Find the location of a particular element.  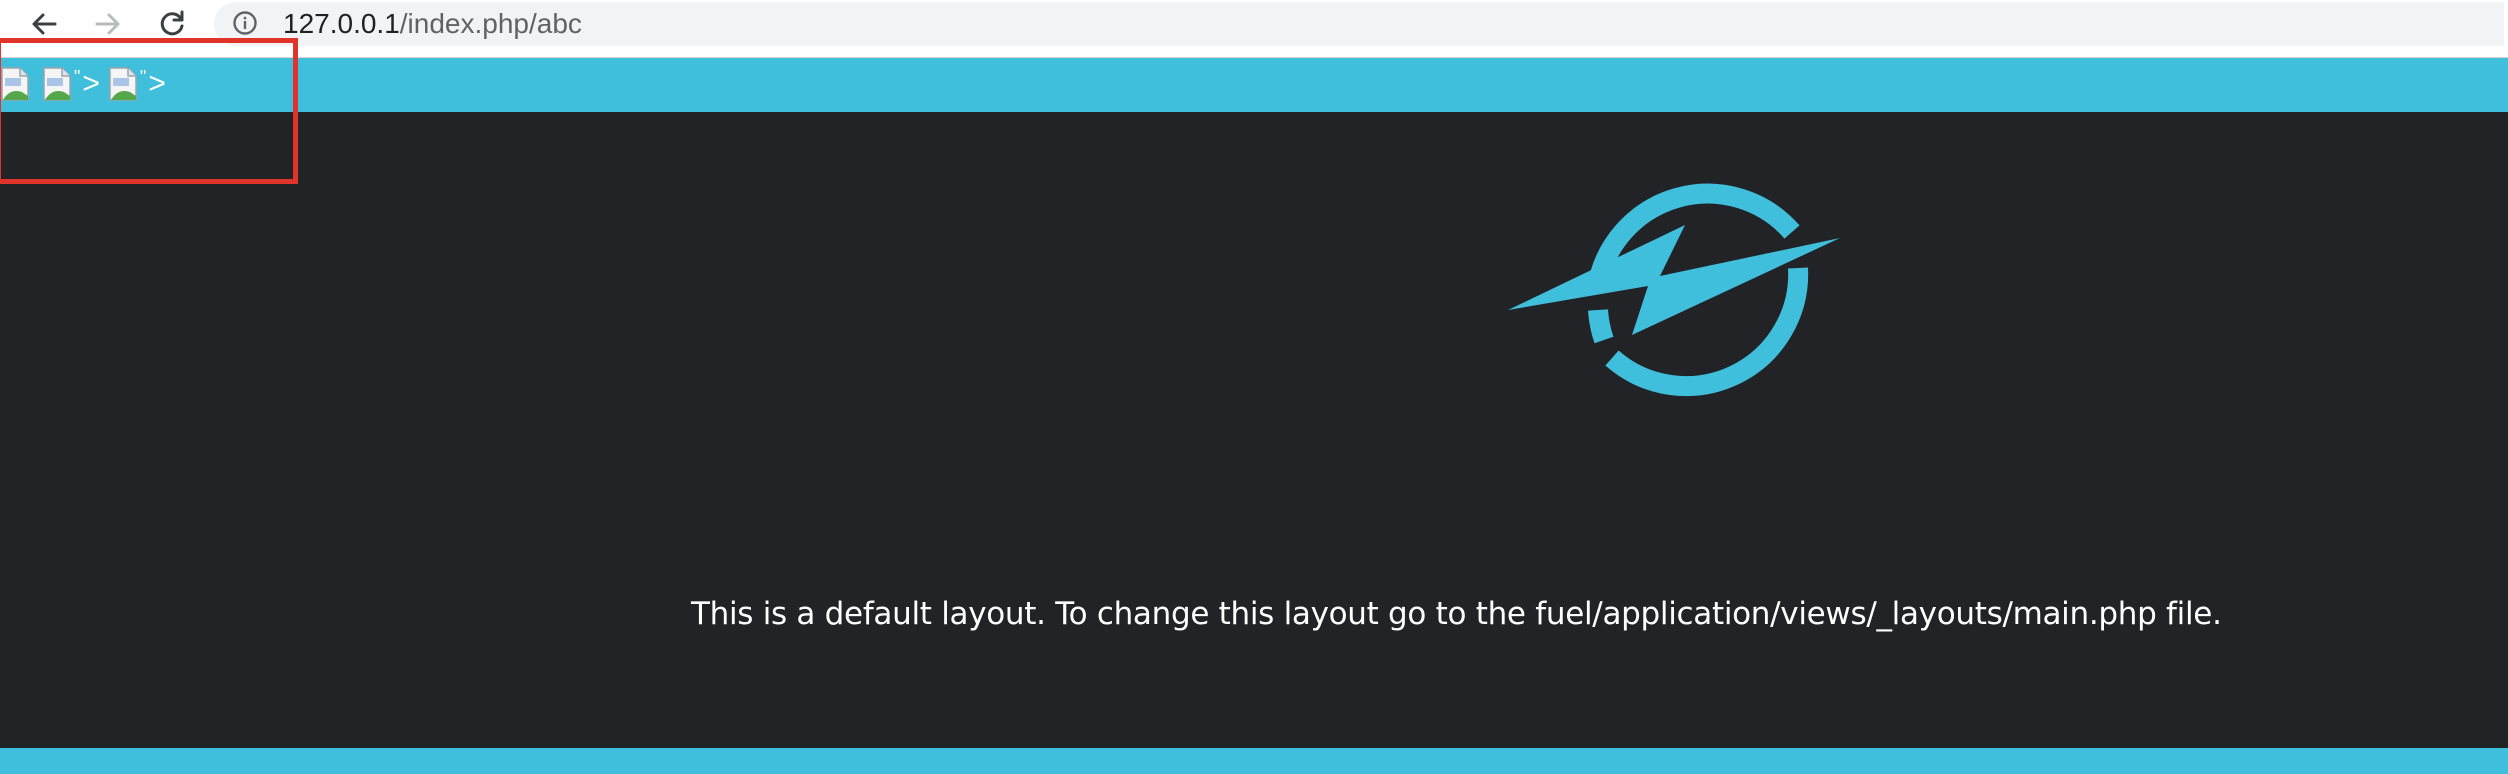

url-path: /index.php/abc is located at coordinates (490, 23).